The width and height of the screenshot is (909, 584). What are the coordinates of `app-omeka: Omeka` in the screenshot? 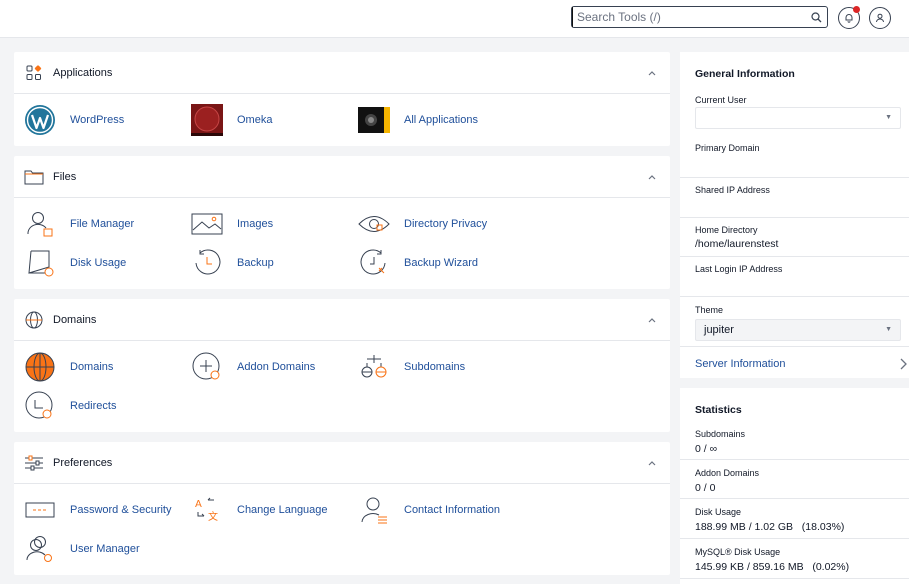 It's located at (231, 120).